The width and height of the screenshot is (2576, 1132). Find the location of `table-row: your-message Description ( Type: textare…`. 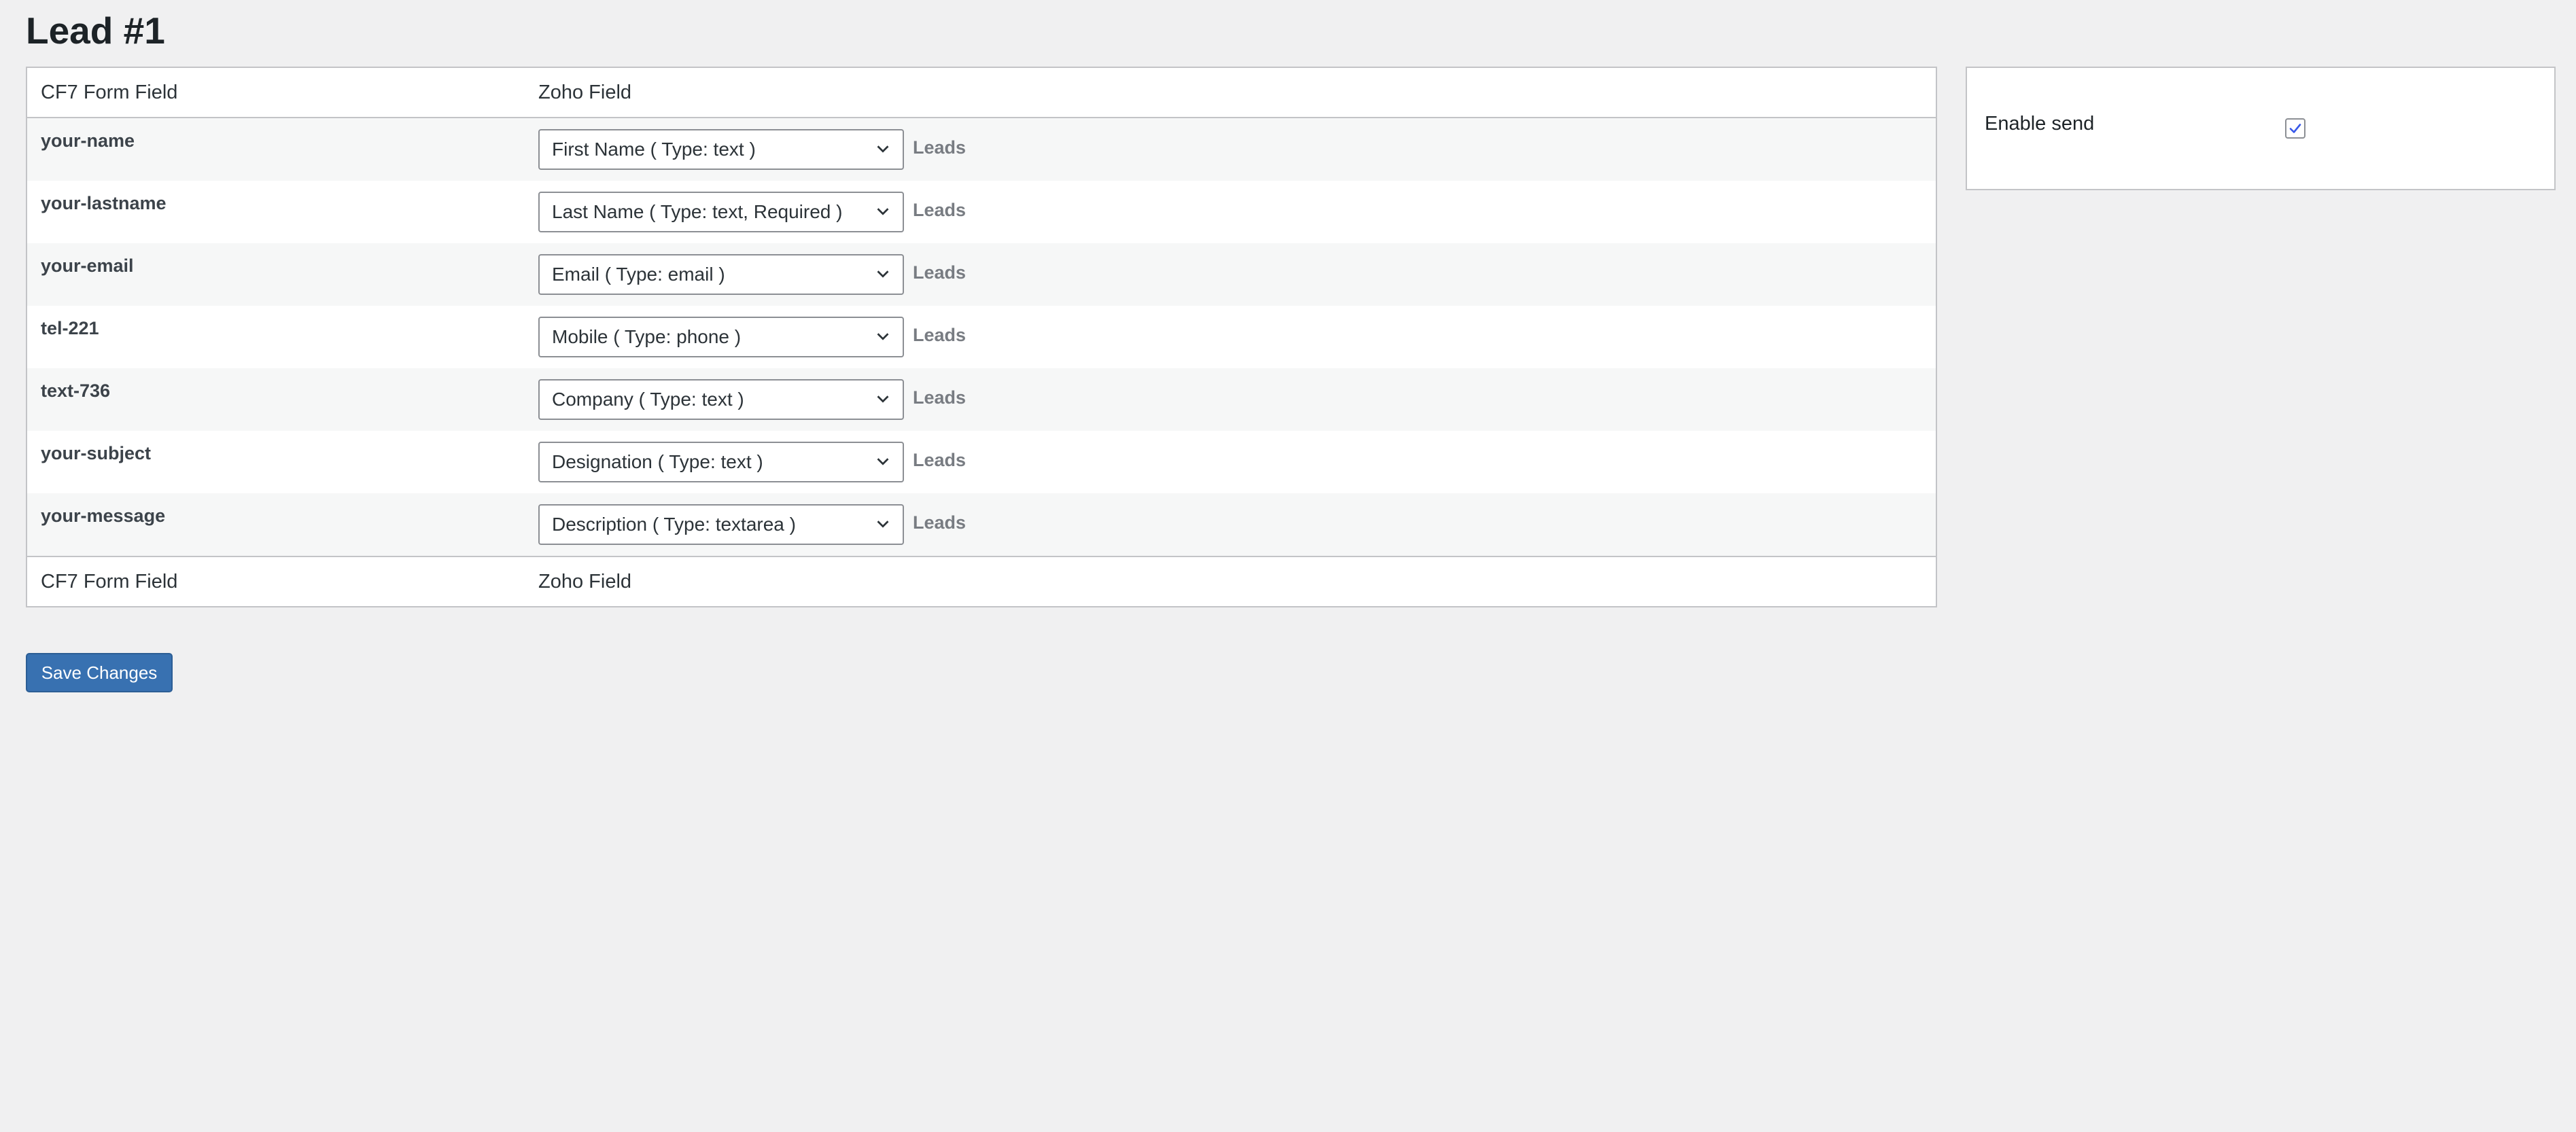

table-row: your-message Description ( Type: textare… is located at coordinates (981, 524).